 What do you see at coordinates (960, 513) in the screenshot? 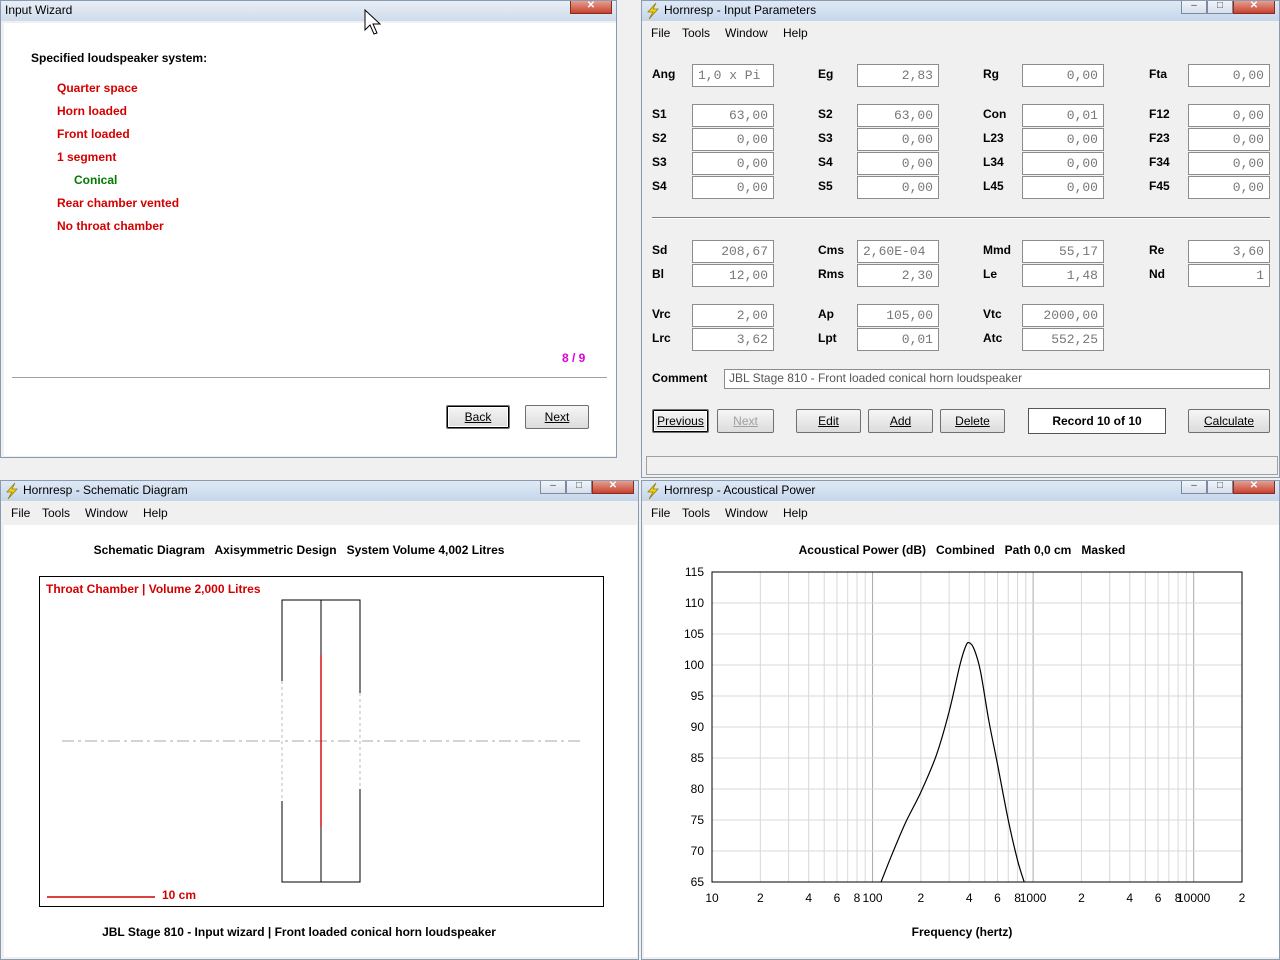
I see `menu-bar: File Tools Window Help` at bounding box center [960, 513].